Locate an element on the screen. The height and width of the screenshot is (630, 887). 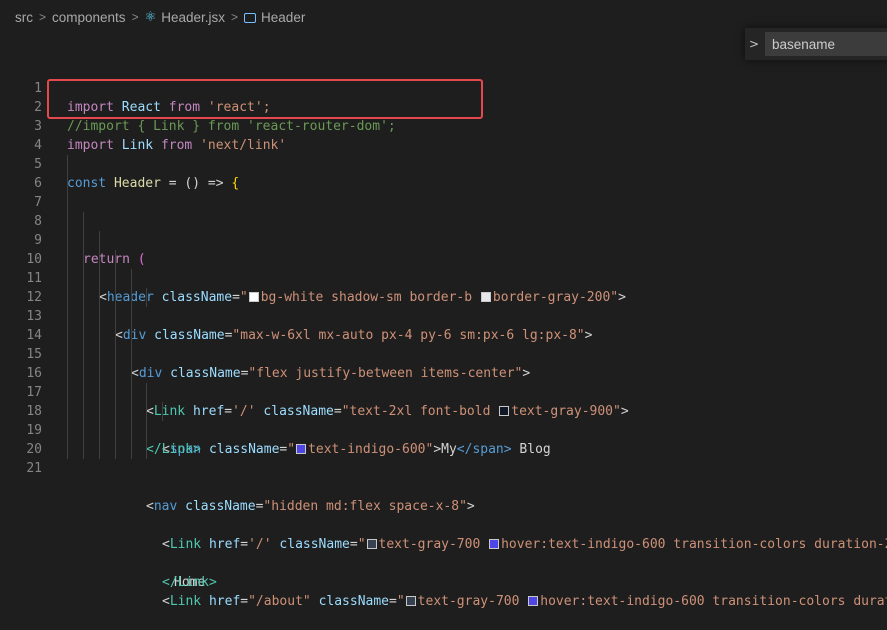
code-line: 8 return ( is located at coordinates (443, 230).